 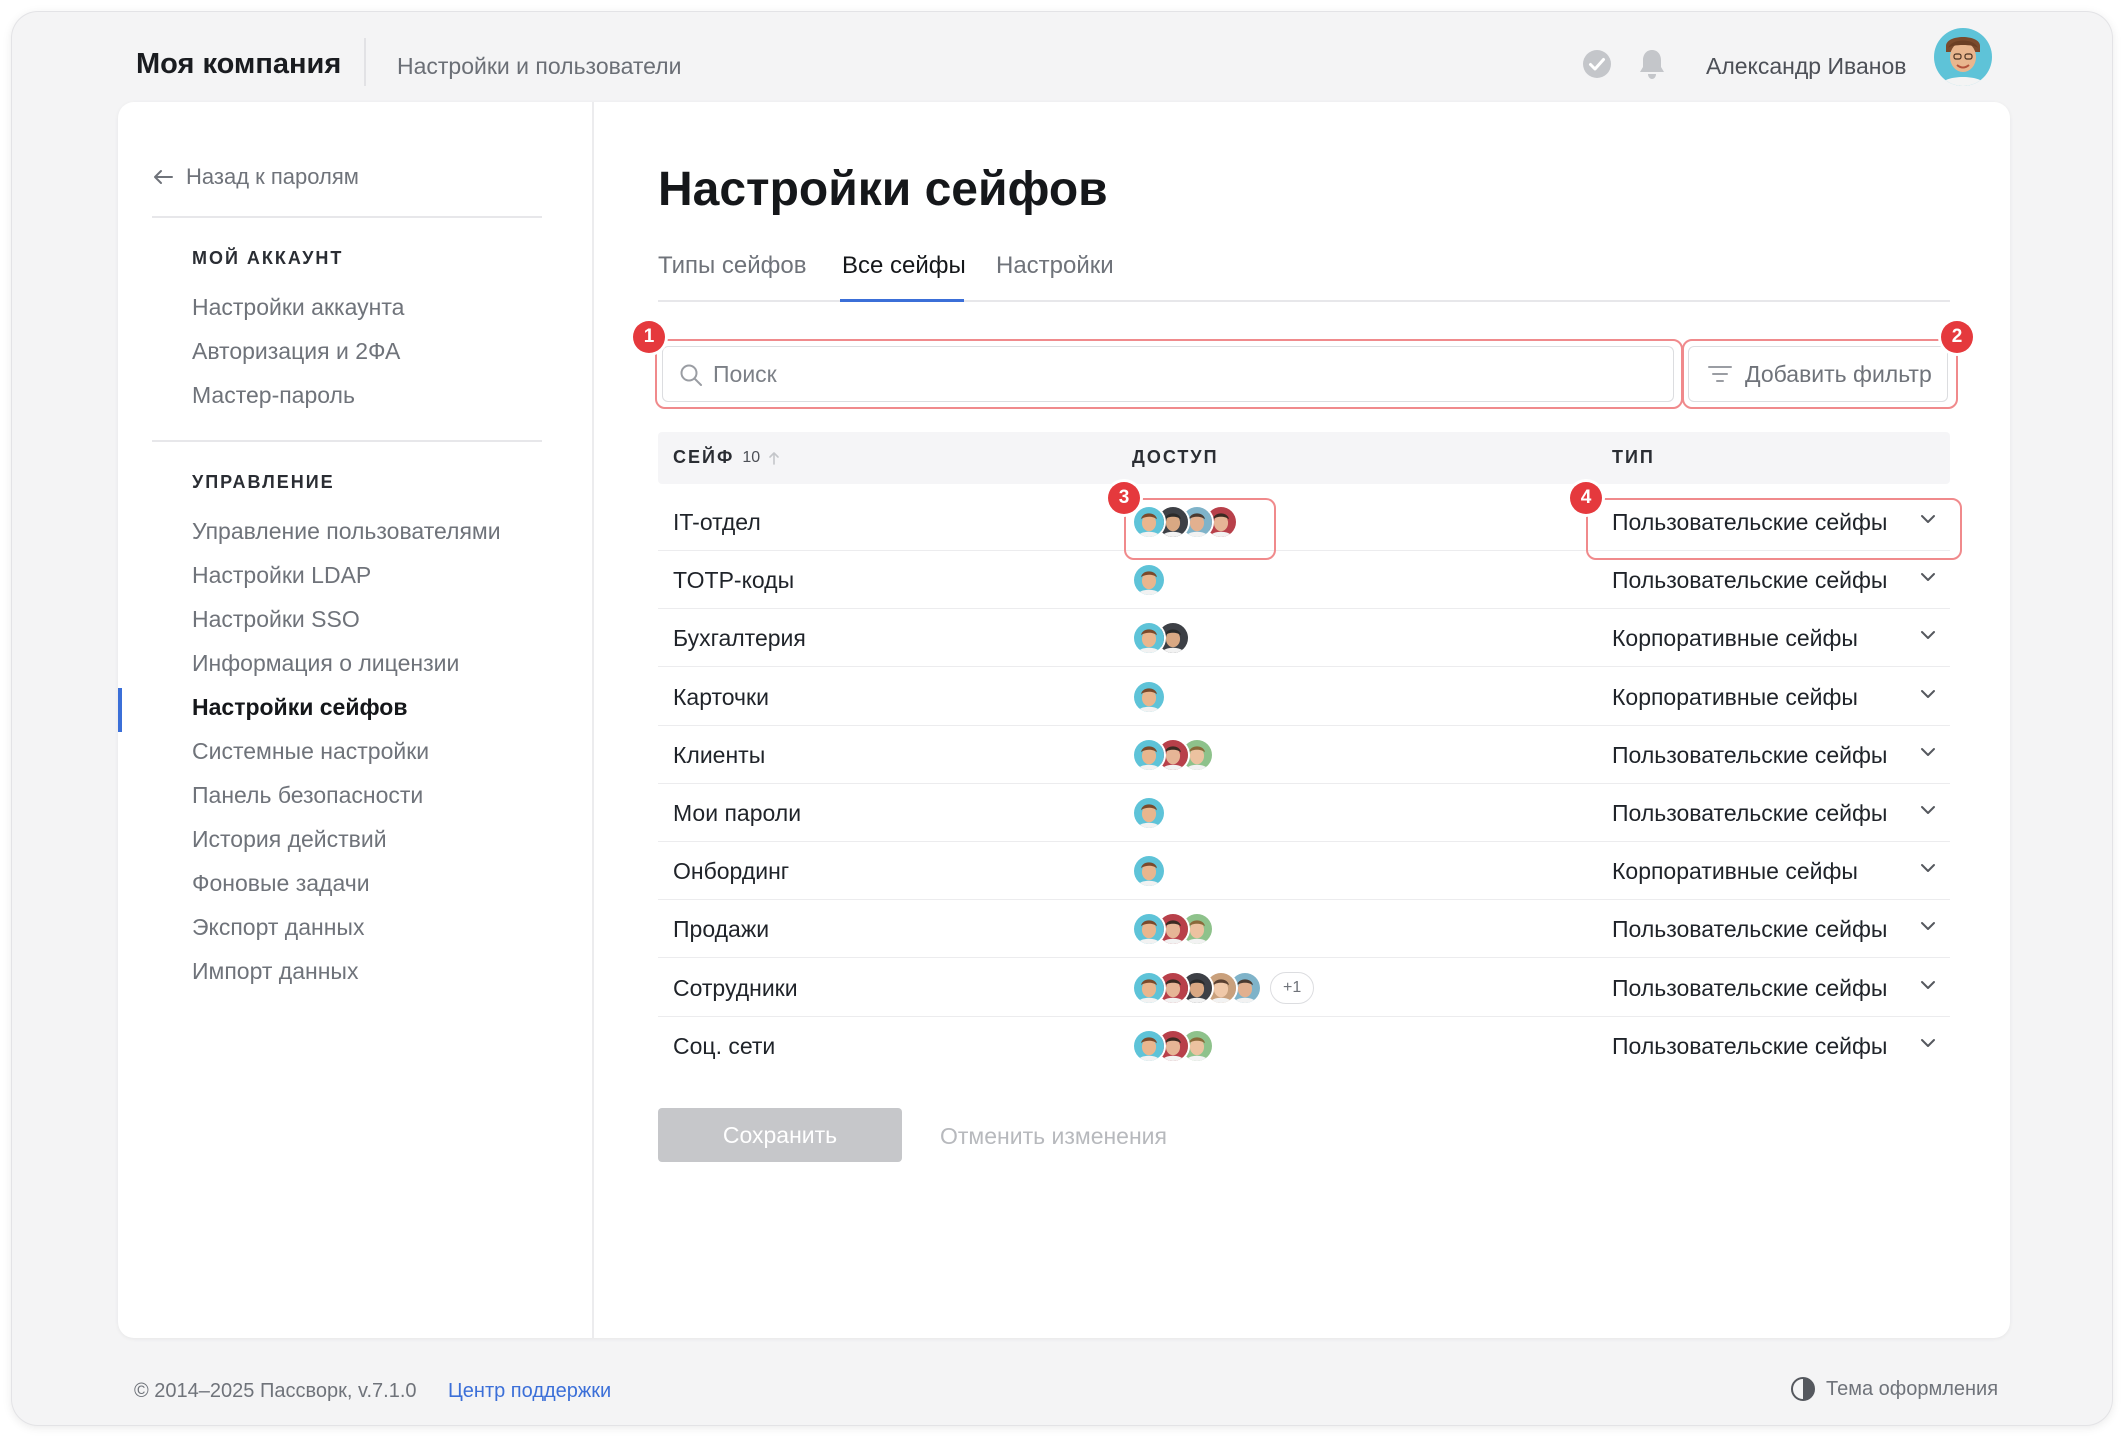 I want to click on tab-settings: Настройки, so click(x=1055, y=266).